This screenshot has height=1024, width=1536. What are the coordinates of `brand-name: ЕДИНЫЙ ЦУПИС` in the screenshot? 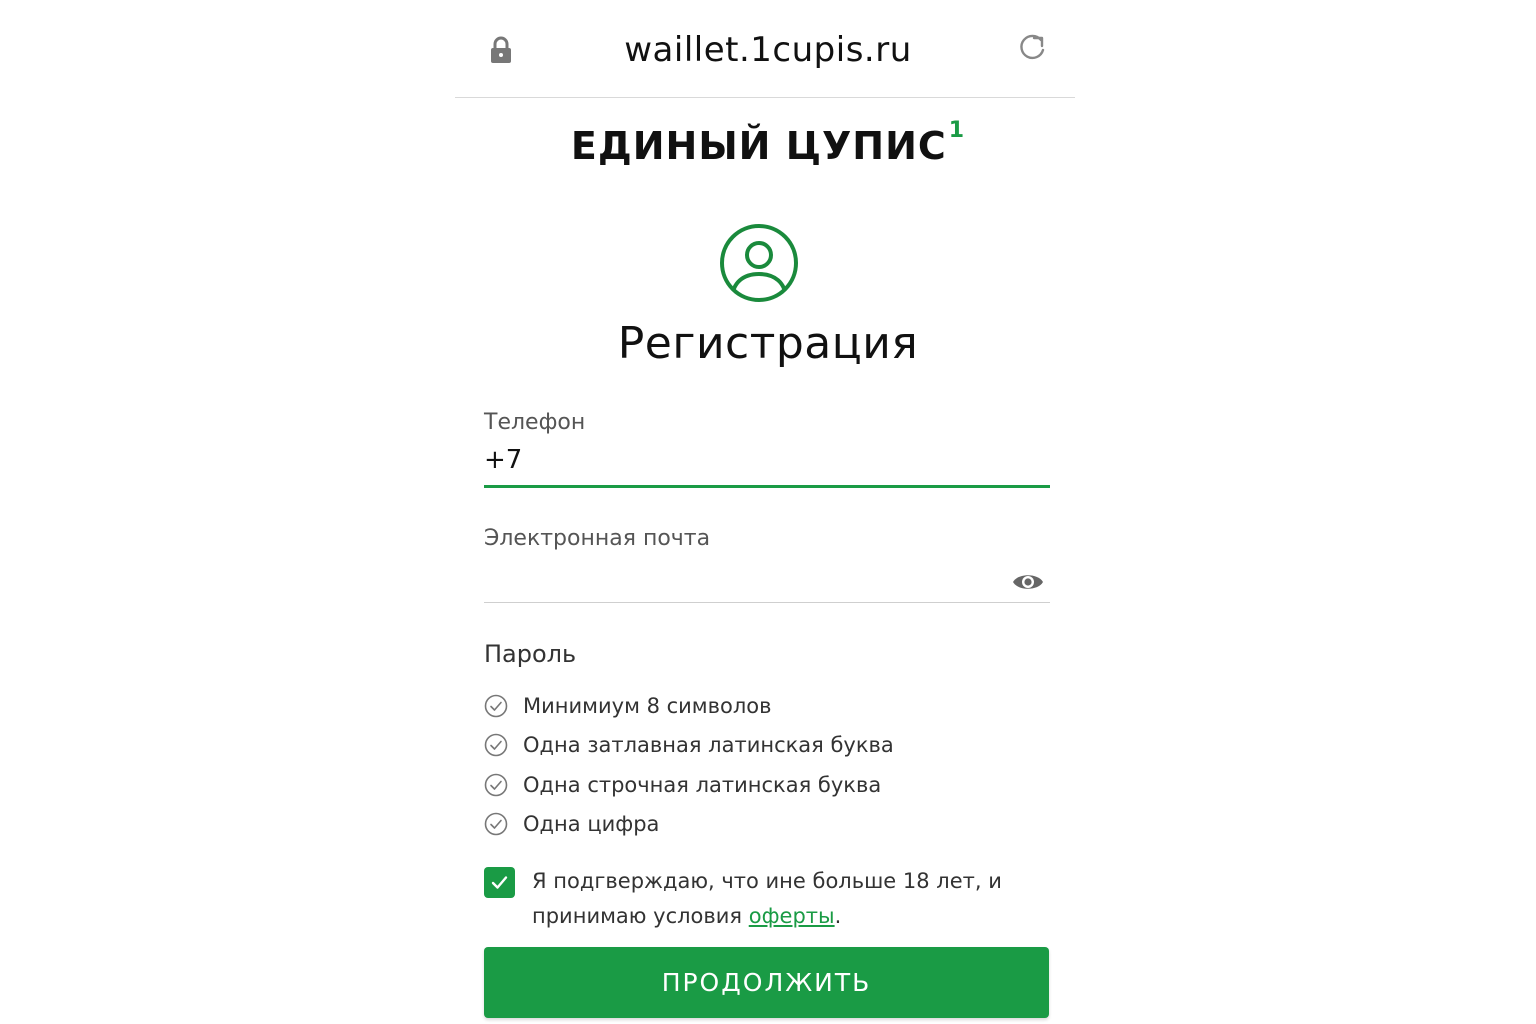 It's located at (758, 146).